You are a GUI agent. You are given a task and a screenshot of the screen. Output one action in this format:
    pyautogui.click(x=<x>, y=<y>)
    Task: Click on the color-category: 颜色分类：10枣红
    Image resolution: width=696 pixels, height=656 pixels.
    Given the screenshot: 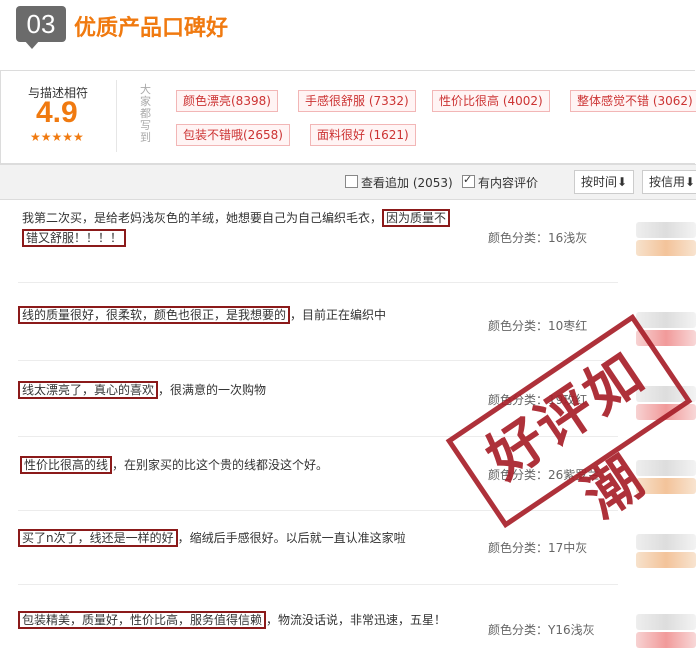 What is the action you would take?
    pyautogui.click(x=538, y=326)
    